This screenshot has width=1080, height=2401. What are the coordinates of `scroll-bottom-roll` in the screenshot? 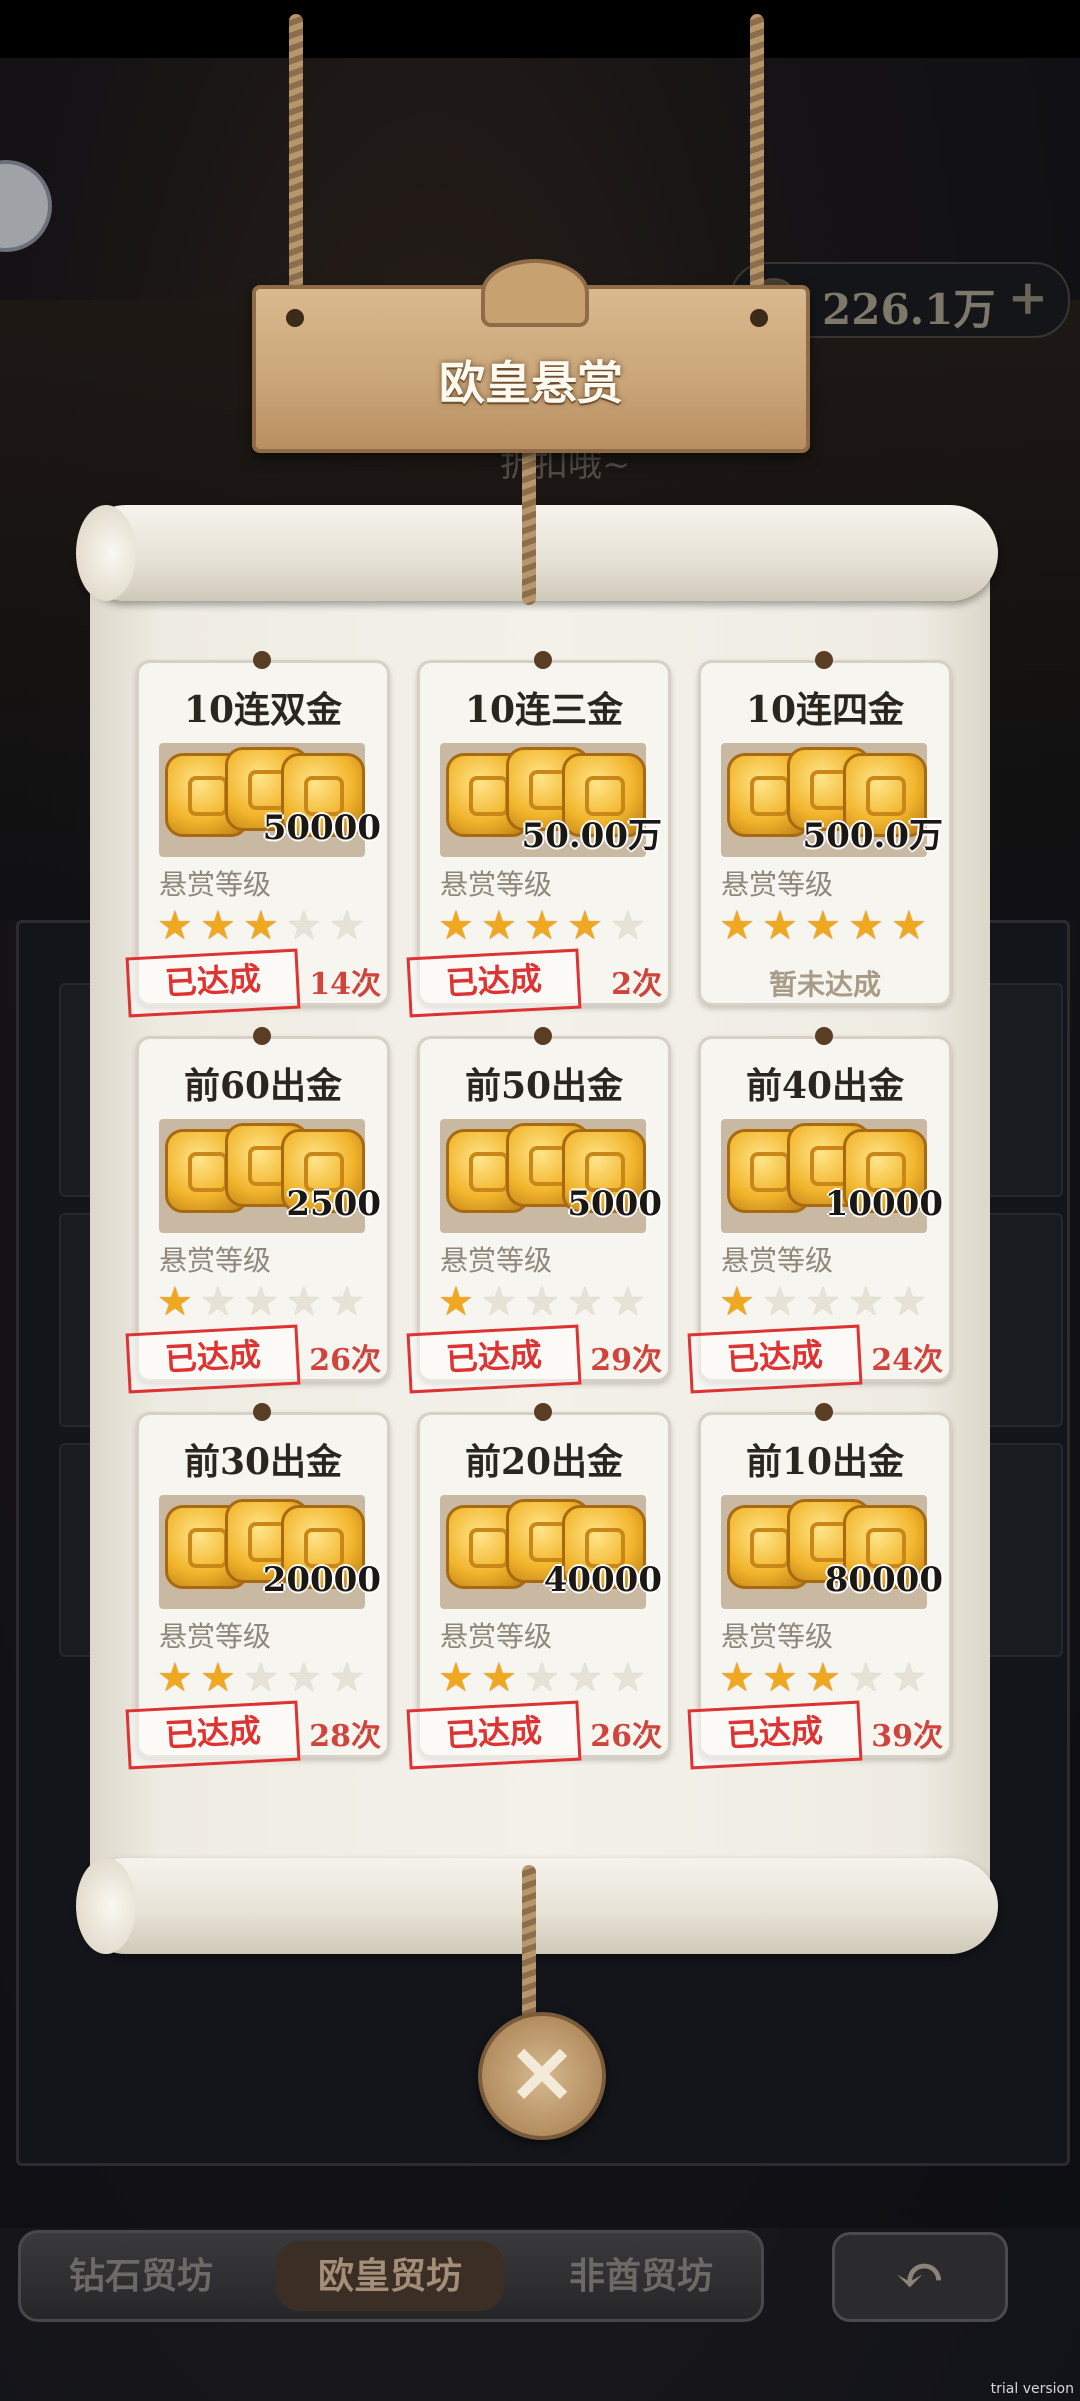 It's located at (538, 1906).